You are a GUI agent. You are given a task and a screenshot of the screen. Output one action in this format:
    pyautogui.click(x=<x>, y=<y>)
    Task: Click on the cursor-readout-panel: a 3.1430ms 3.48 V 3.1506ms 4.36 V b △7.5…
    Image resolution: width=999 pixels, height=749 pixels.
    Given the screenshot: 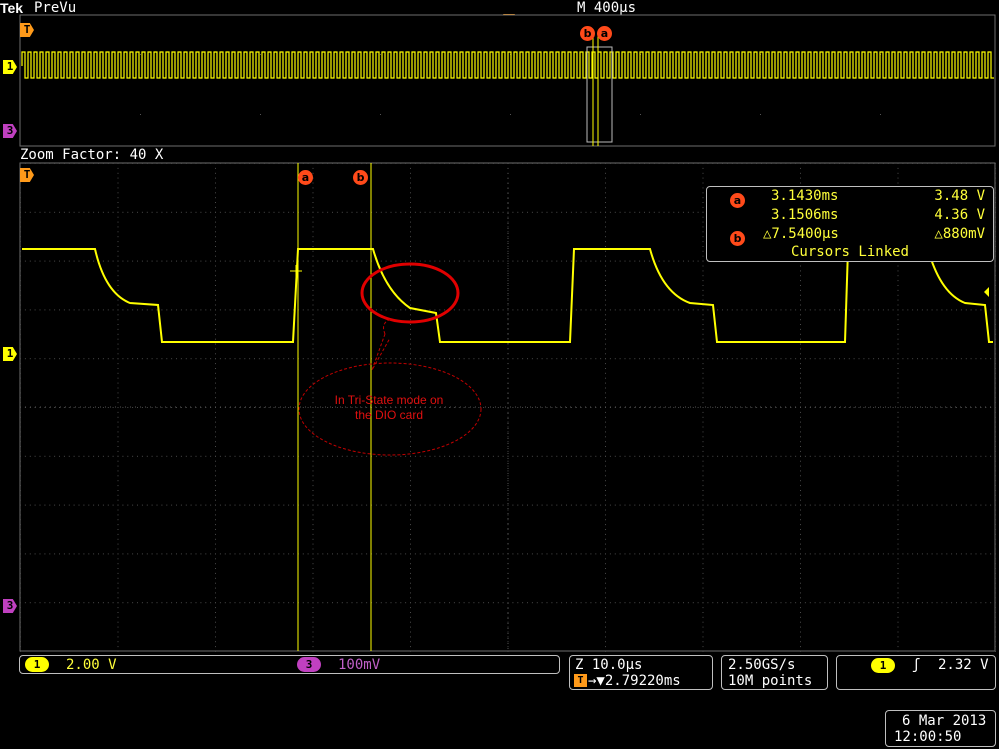 What is the action you would take?
    pyautogui.click(x=850, y=224)
    